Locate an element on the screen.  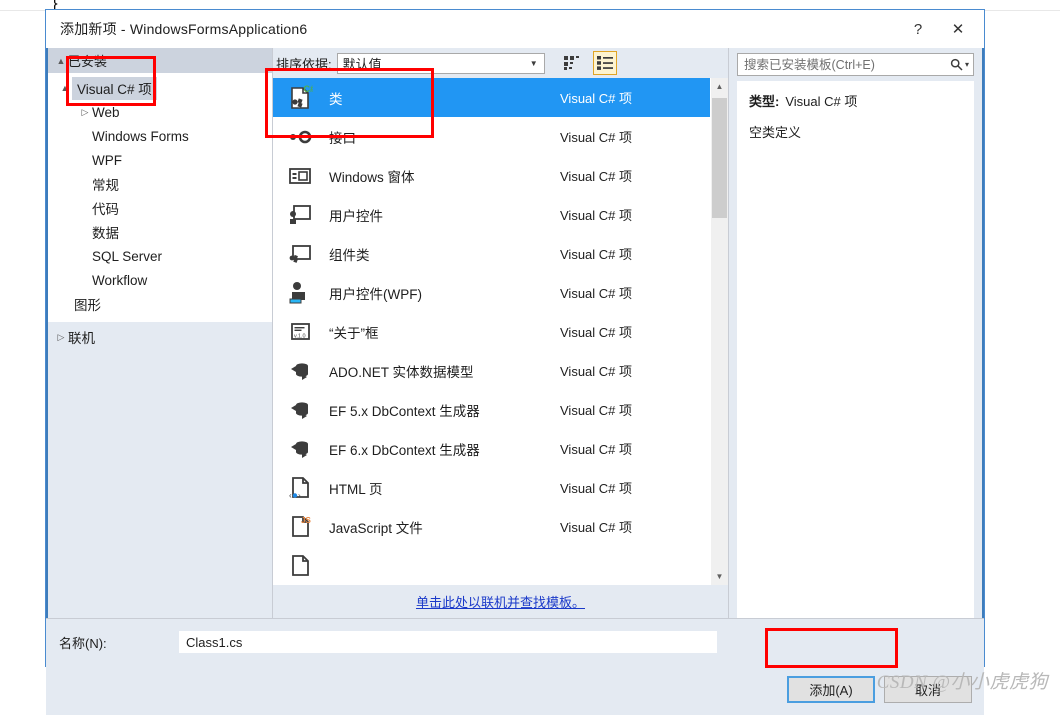
sort-value: 默认值 is located at coordinates (362, 64).